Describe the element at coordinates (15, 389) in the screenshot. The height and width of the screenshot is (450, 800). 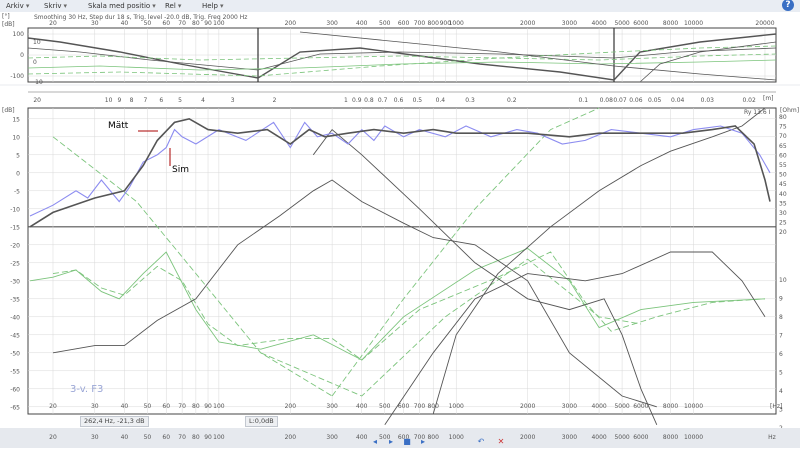
I see `mag-y-tick: -60` at that location.